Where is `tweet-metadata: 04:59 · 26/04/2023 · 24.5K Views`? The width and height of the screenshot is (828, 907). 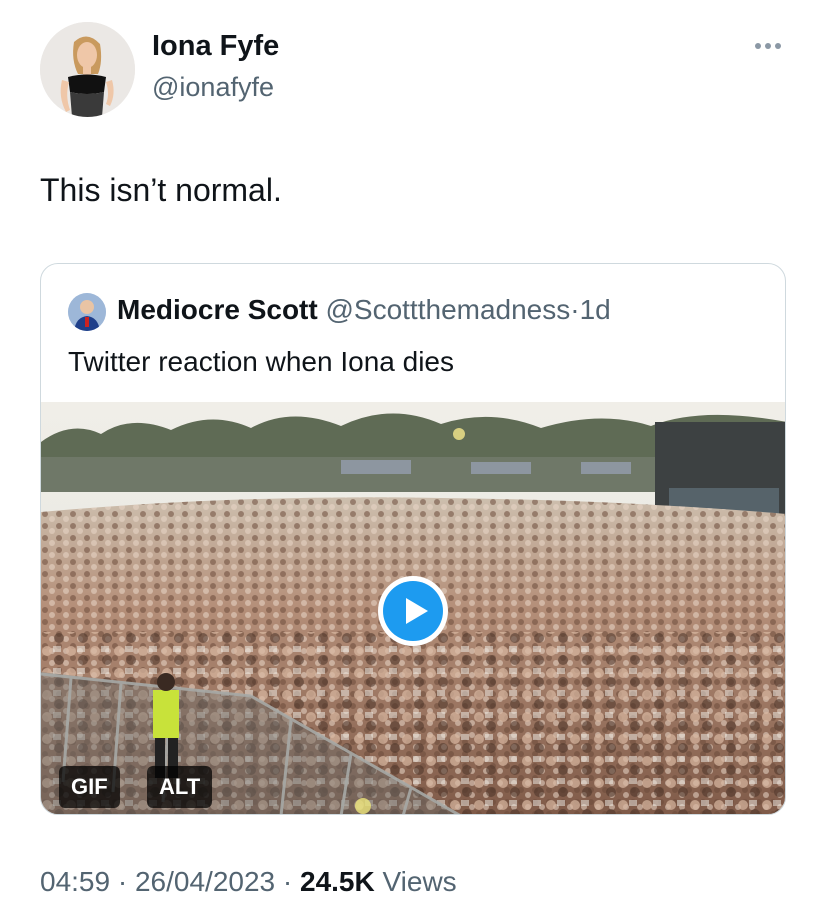 tweet-metadata: 04:59 · 26/04/2023 · 24.5K Views is located at coordinates (248, 882).